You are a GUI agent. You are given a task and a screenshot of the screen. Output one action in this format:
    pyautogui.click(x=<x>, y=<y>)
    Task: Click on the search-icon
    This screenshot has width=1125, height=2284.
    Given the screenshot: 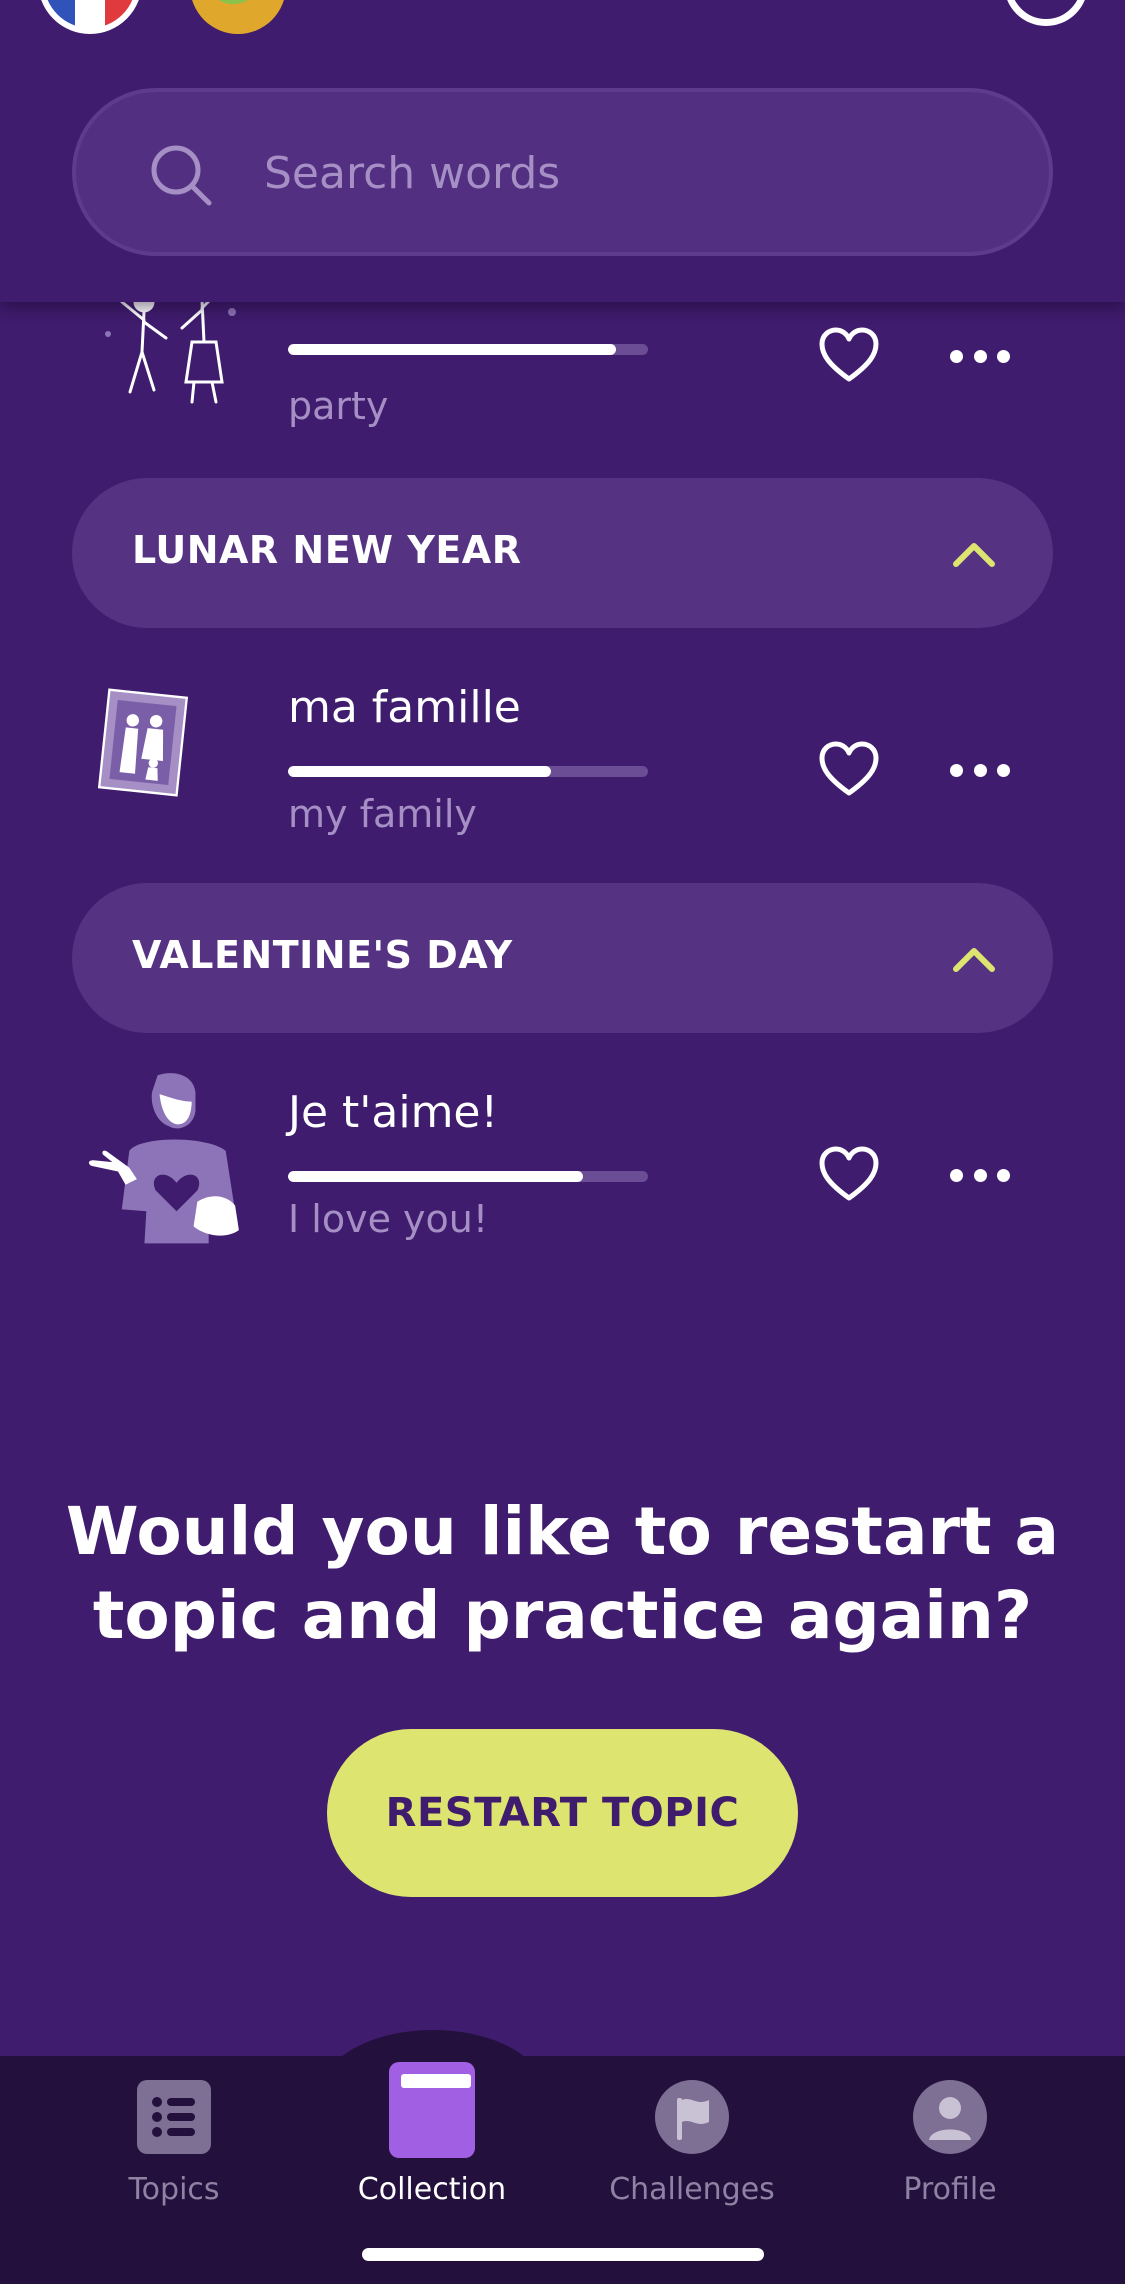 What is the action you would take?
    pyautogui.click(x=181, y=175)
    